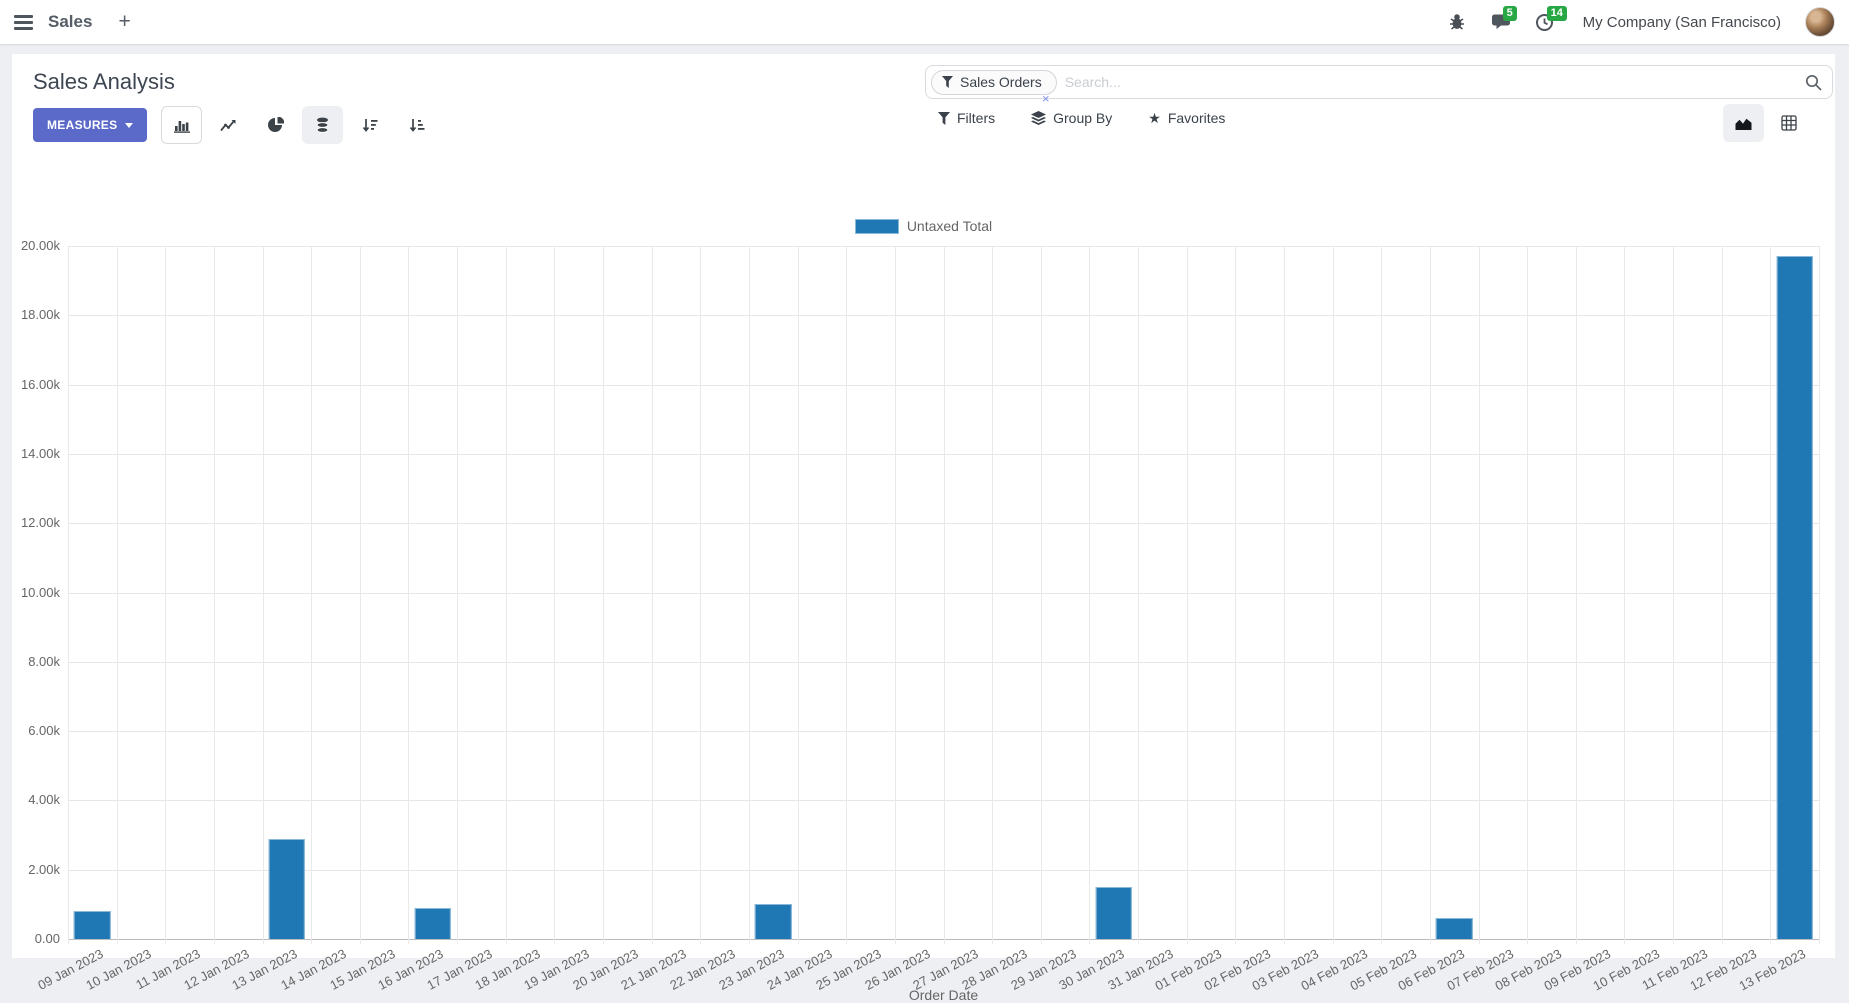 The image size is (1849, 1003). I want to click on chart-legend: Untaxed Total, so click(923, 226).